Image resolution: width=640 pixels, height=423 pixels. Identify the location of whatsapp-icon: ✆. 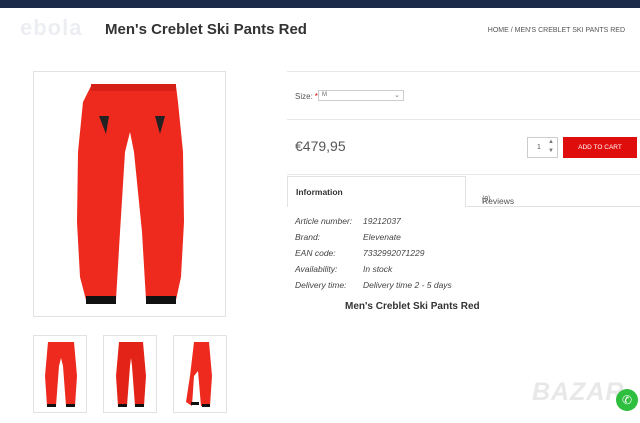
(627, 400).